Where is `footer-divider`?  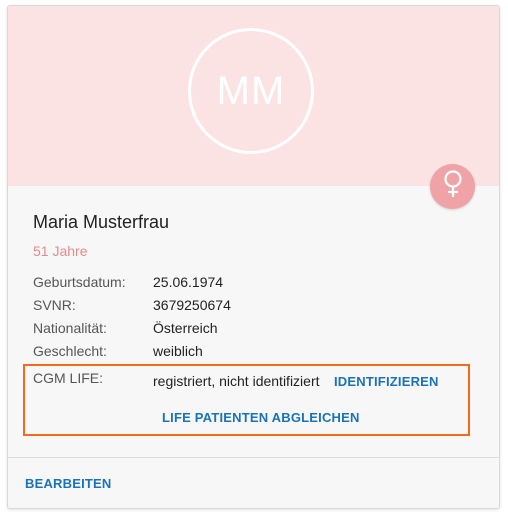
footer-divider is located at coordinates (253, 457).